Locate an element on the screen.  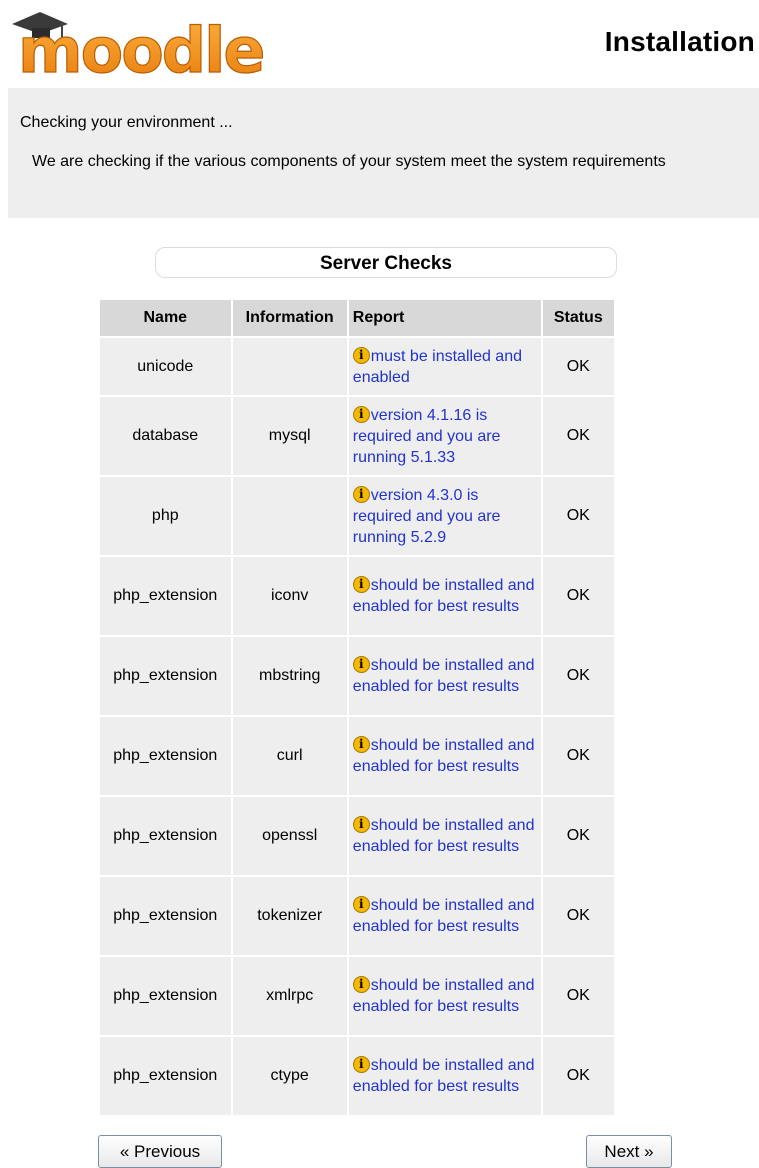
cell-name: database is located at coordinates (165, 436).